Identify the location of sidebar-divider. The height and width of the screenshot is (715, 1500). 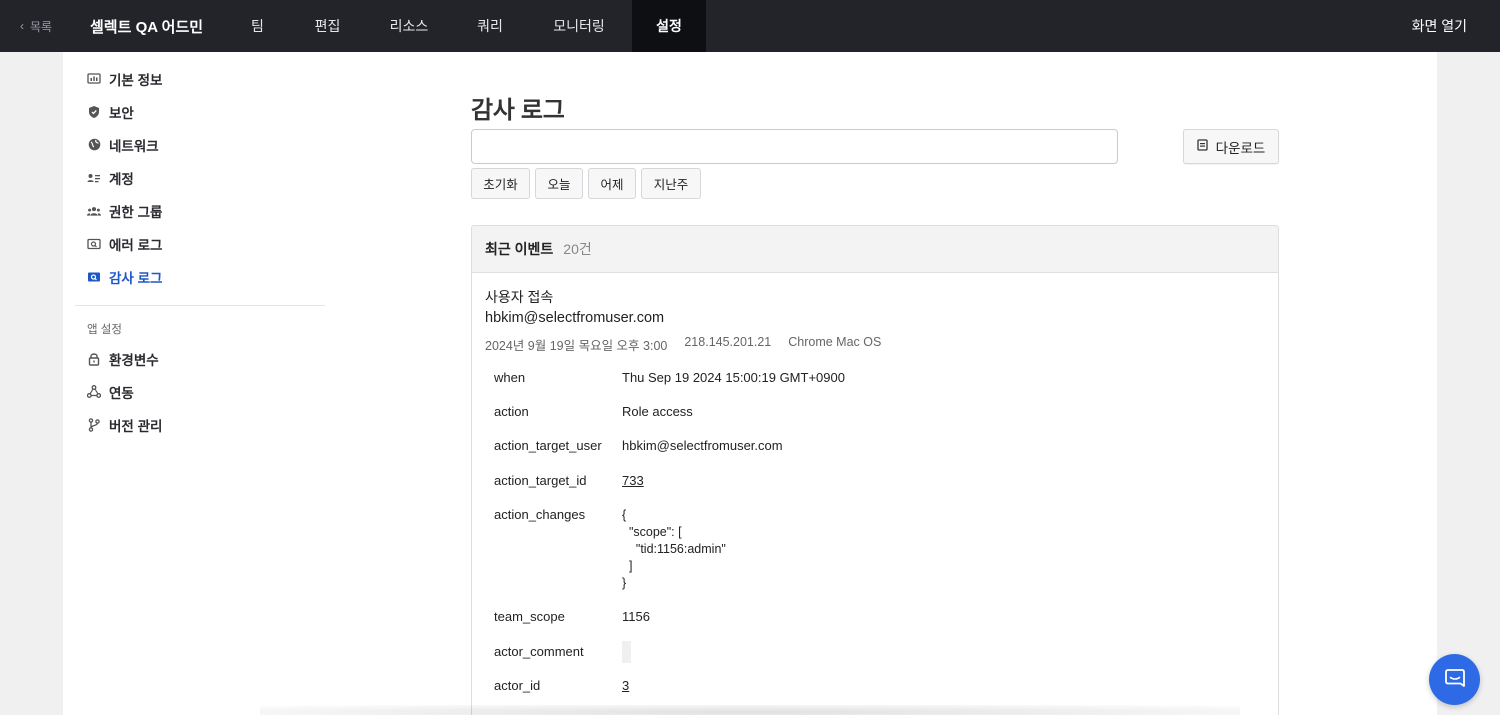
(200, 305).